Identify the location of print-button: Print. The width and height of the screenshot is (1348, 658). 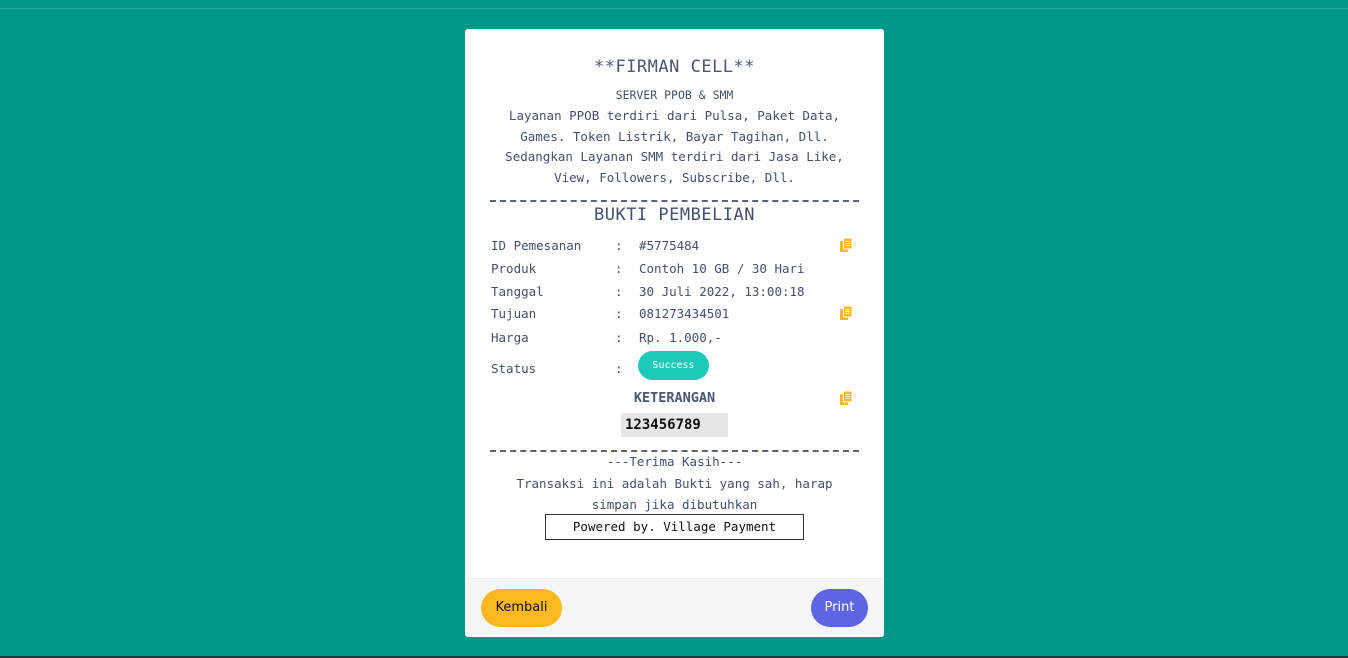
(839, 608).